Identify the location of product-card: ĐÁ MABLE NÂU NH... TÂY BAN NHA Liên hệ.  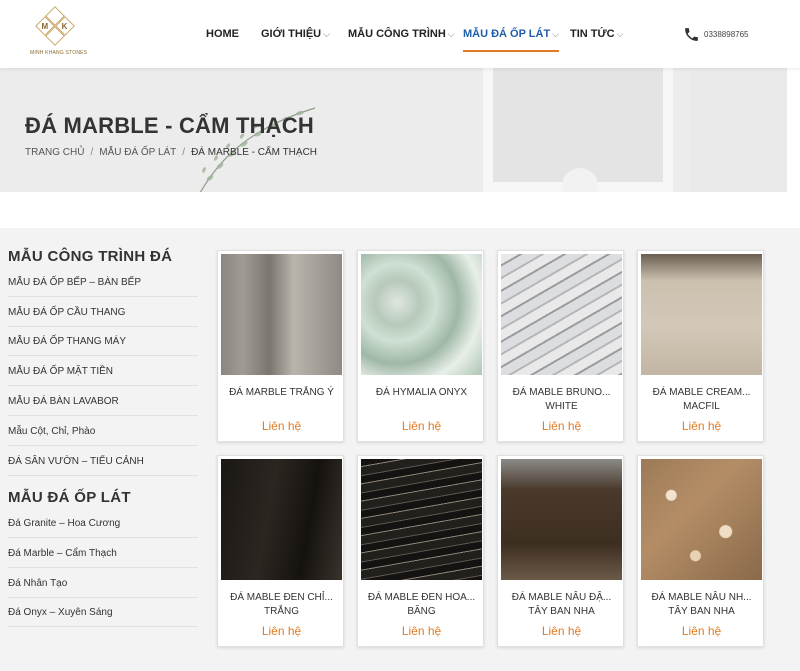
(700, 551).